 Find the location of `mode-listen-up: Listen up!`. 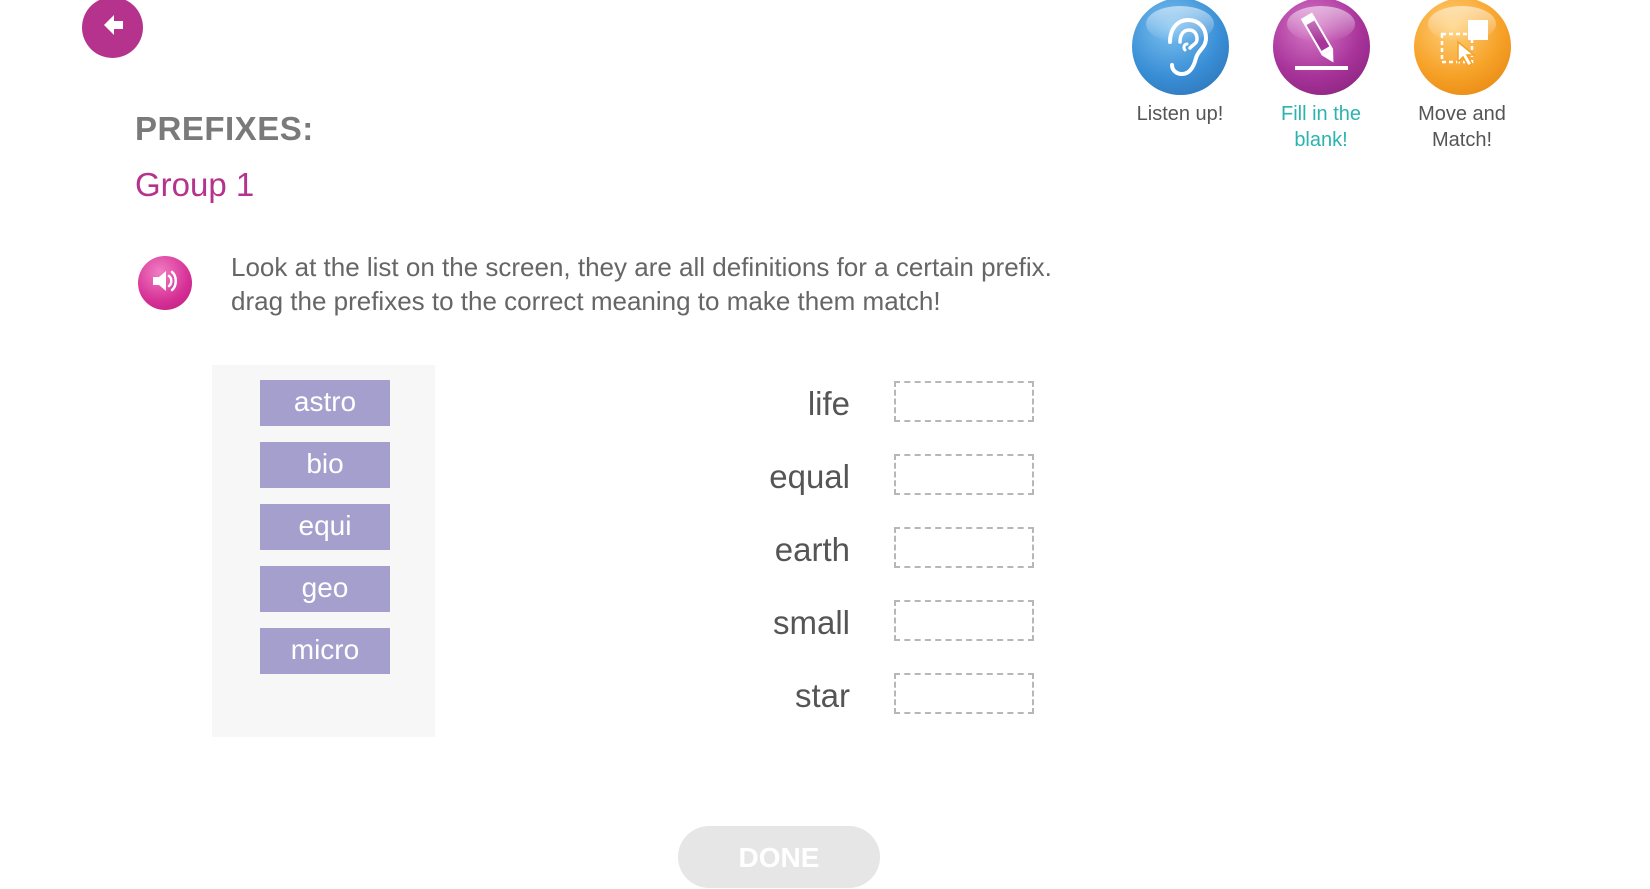

mode-listen-up: Listen up! is located at coordinates (1180, 63).